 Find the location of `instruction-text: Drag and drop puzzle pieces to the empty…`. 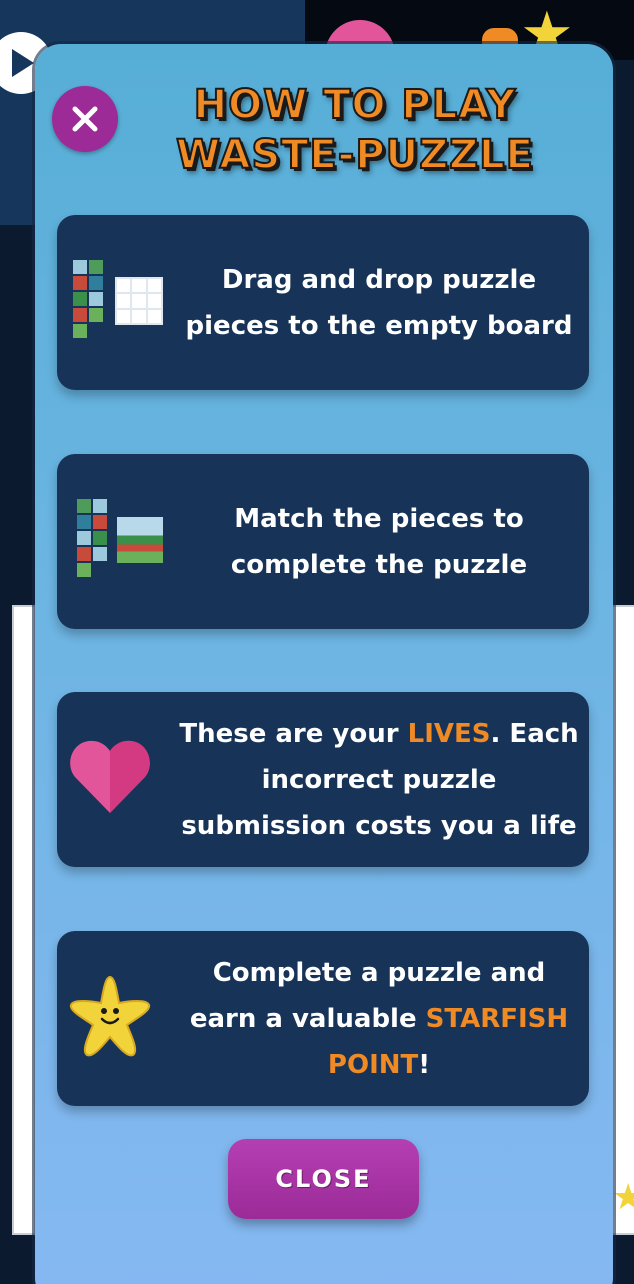

instruction-text: Drag and drop puzzle pieces to the empty… is located at coordinates (379, 302).